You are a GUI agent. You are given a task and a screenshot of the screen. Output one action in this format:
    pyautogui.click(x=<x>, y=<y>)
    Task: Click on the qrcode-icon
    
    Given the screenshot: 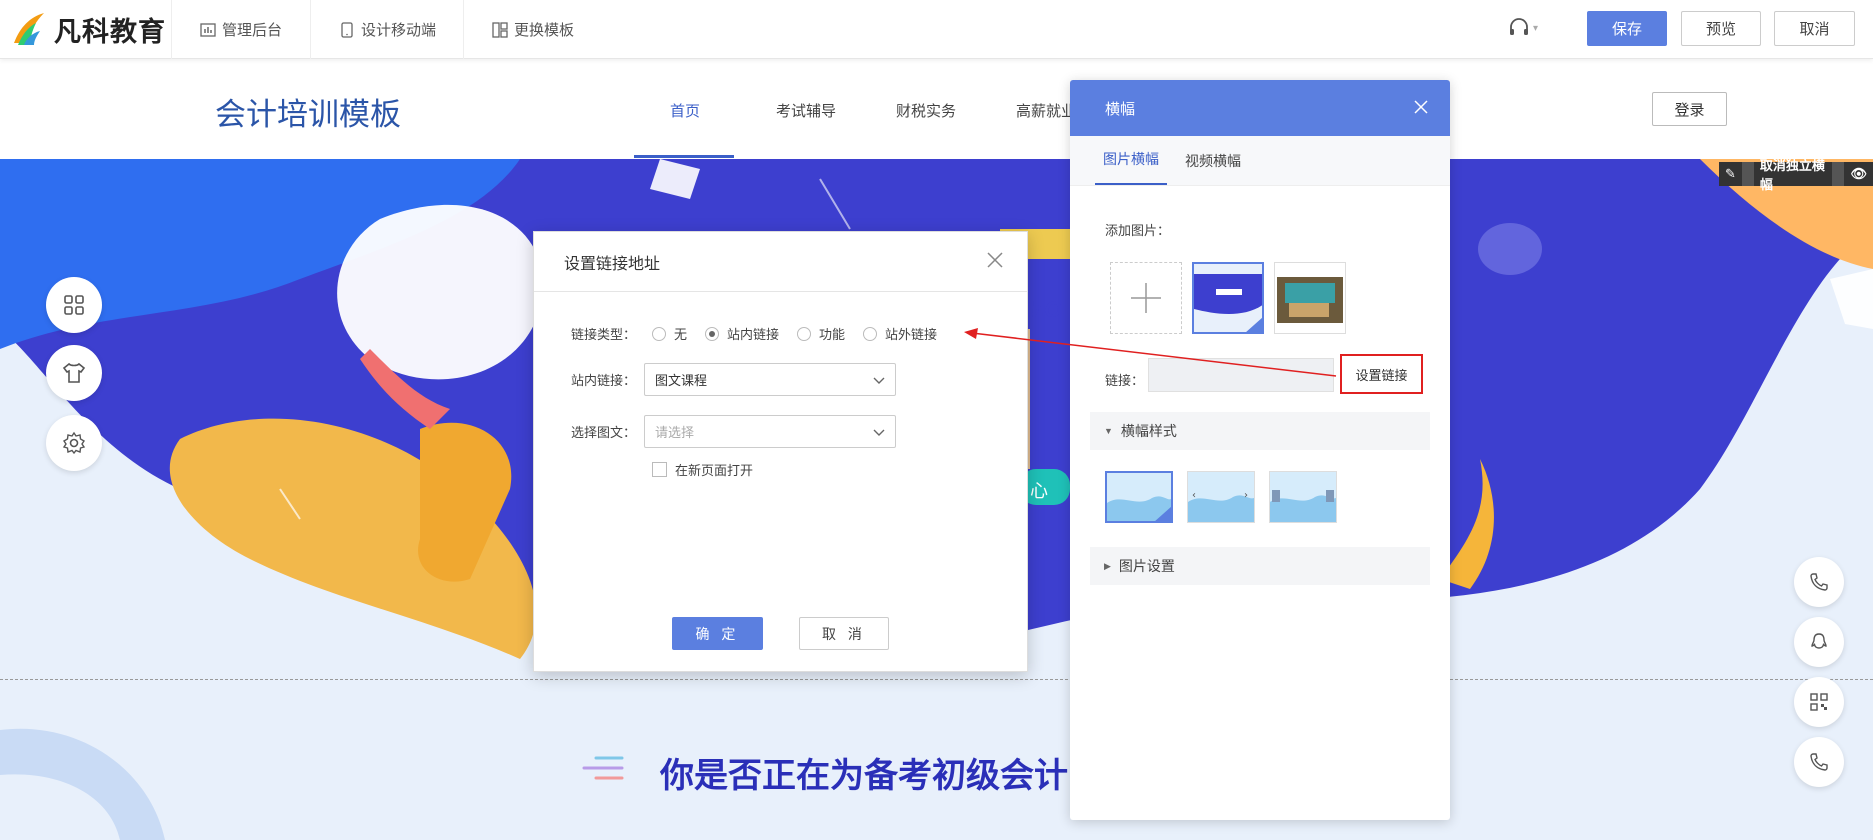 What is the action you would take?
    pyautogui.click(x=1819, y=702)
    